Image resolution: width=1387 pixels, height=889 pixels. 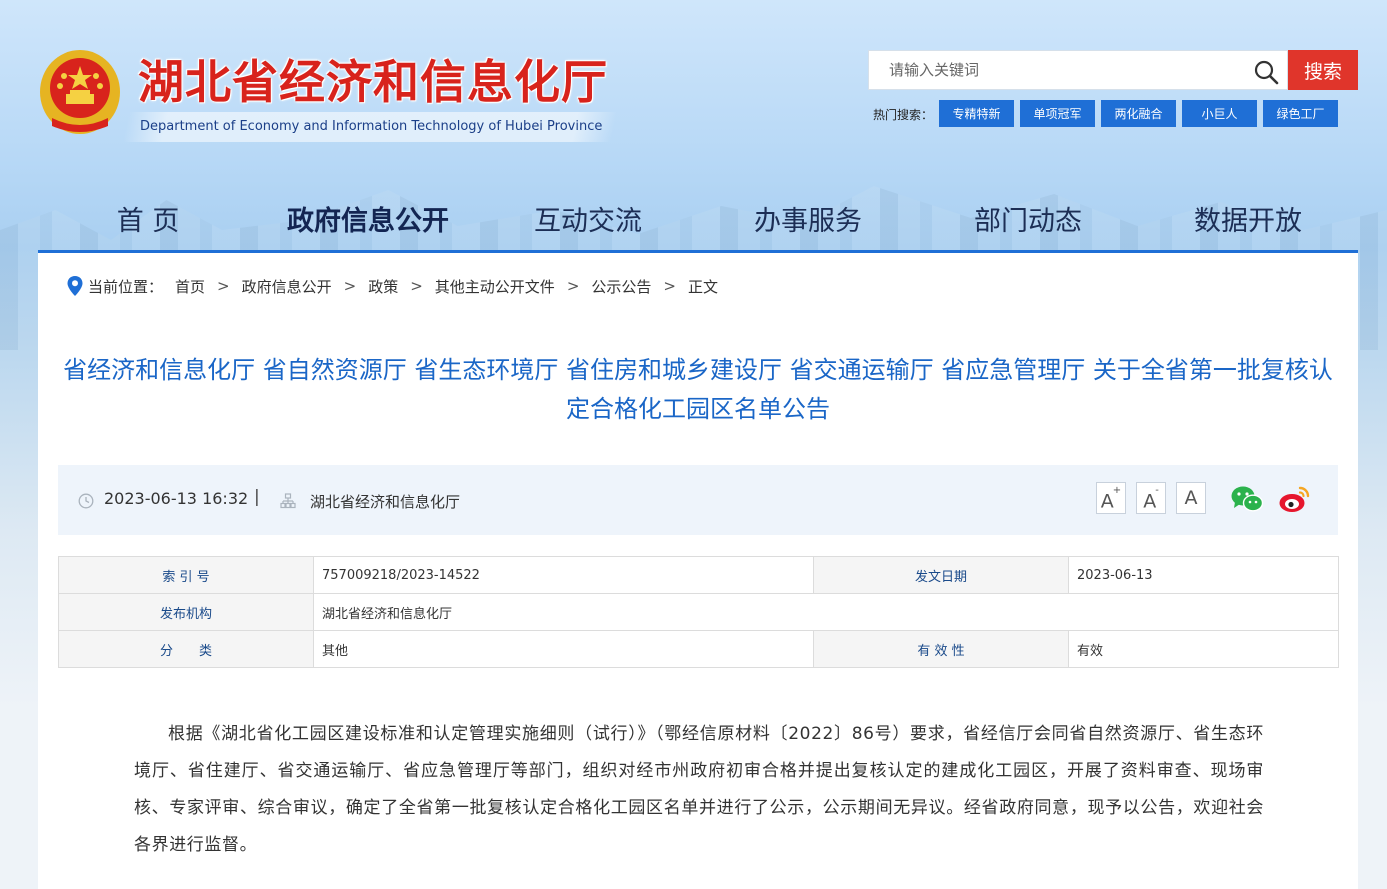 I want to click on issue-date-value: 2023-06-13, so click(x=1203, y=575).